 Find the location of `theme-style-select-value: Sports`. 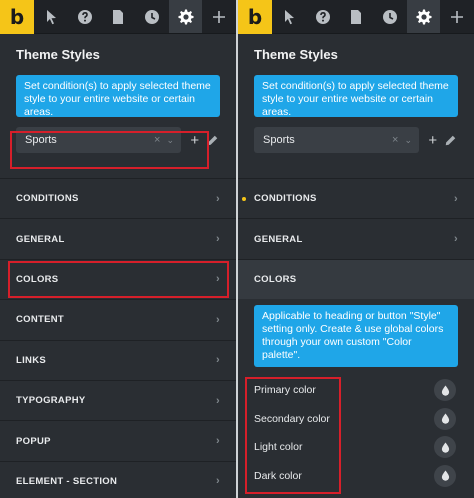

theme-style-select-value: Sports is located at coordinates (279, 140).